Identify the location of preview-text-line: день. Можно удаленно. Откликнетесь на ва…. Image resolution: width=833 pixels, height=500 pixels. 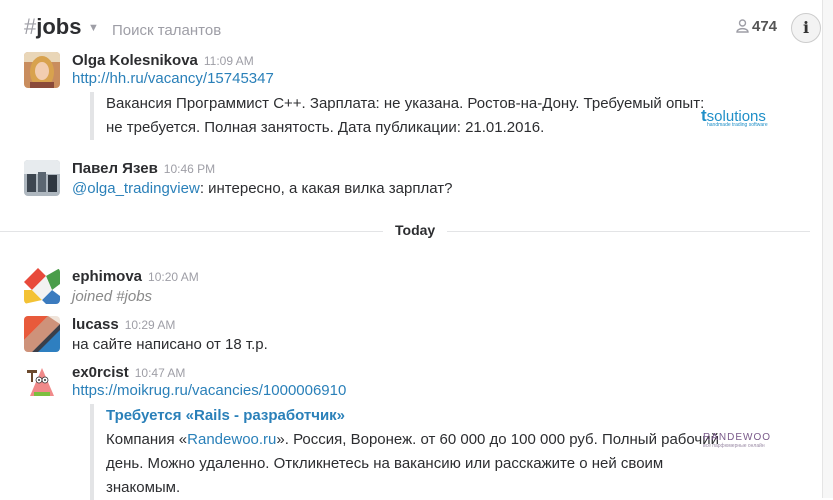
(385, 463).